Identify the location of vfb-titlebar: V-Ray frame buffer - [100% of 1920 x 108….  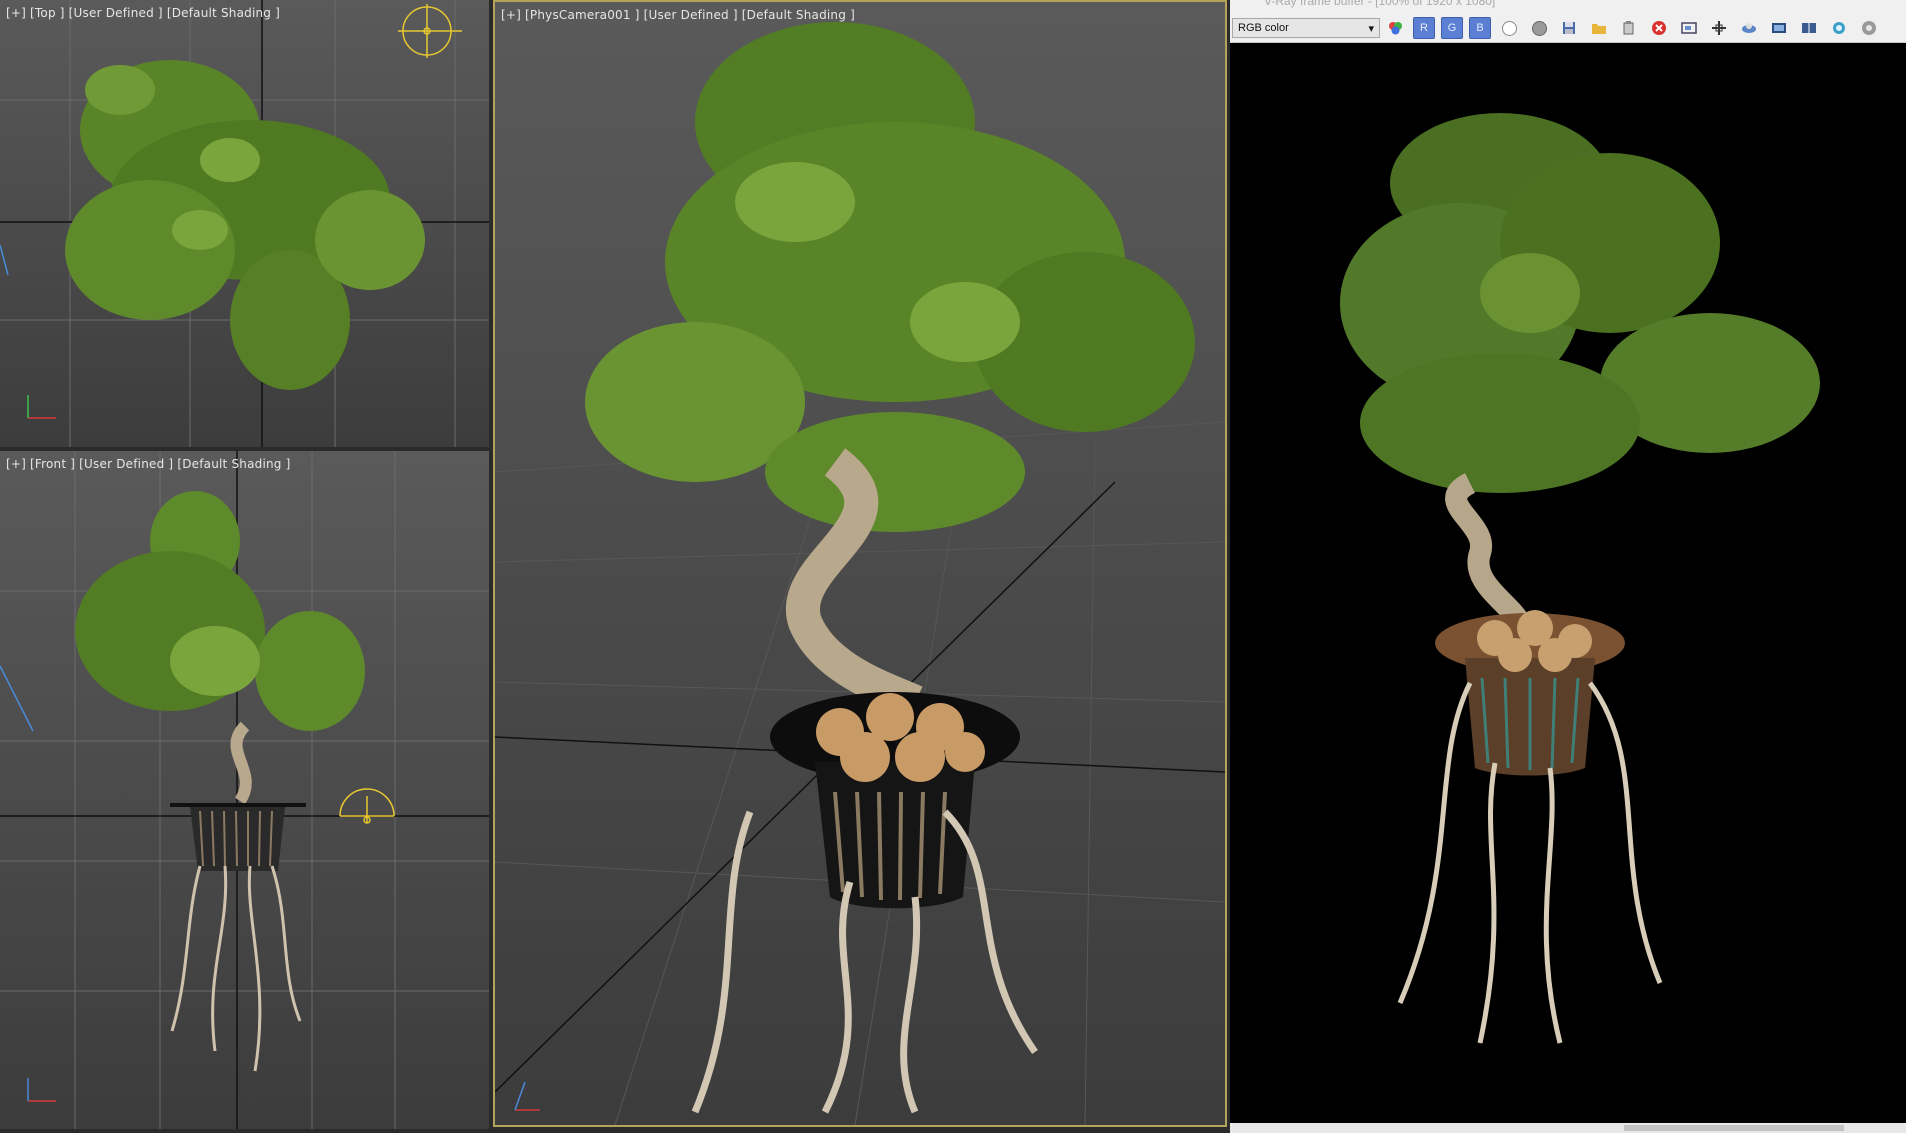
(1568, 7).